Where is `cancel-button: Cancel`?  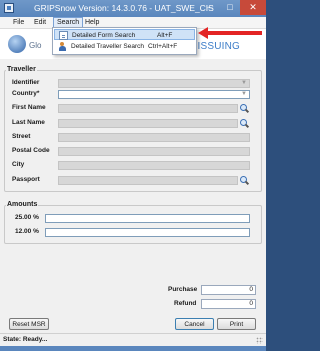
cancel-button: Cancel is located at coordinates (194, 324).